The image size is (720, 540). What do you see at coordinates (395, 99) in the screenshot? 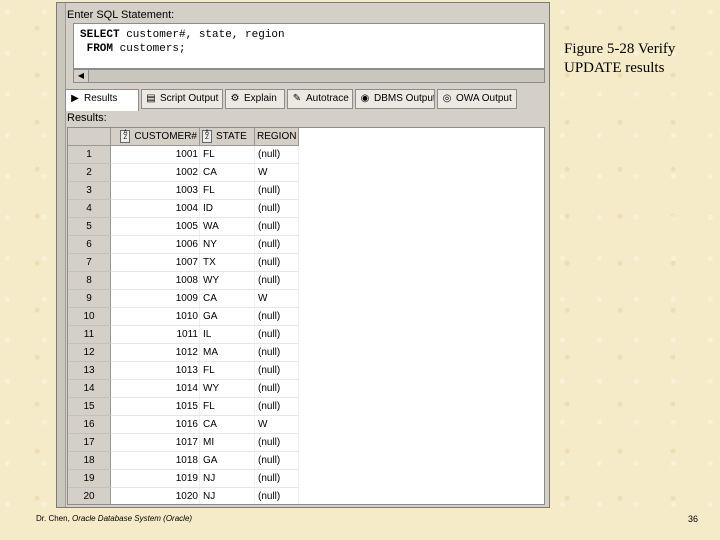
I see `tab-dbms-output: ◉ DBMS Output` at bounding box center [395, 99].